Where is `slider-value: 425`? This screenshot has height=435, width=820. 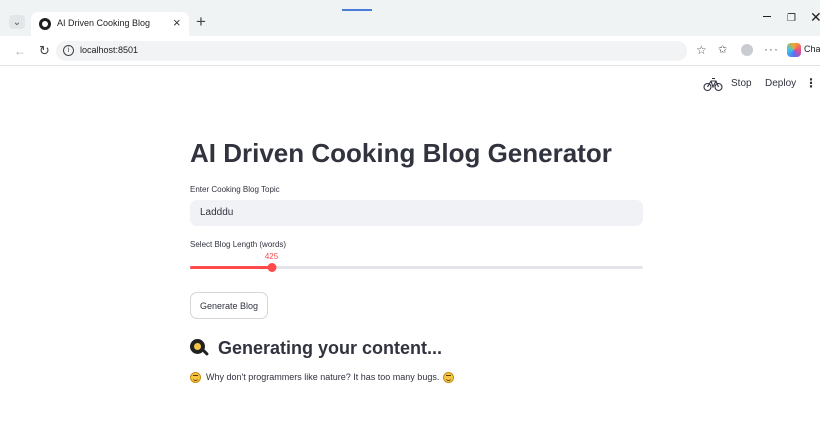
slider-value: 425 is located at coordinates (271, 256).